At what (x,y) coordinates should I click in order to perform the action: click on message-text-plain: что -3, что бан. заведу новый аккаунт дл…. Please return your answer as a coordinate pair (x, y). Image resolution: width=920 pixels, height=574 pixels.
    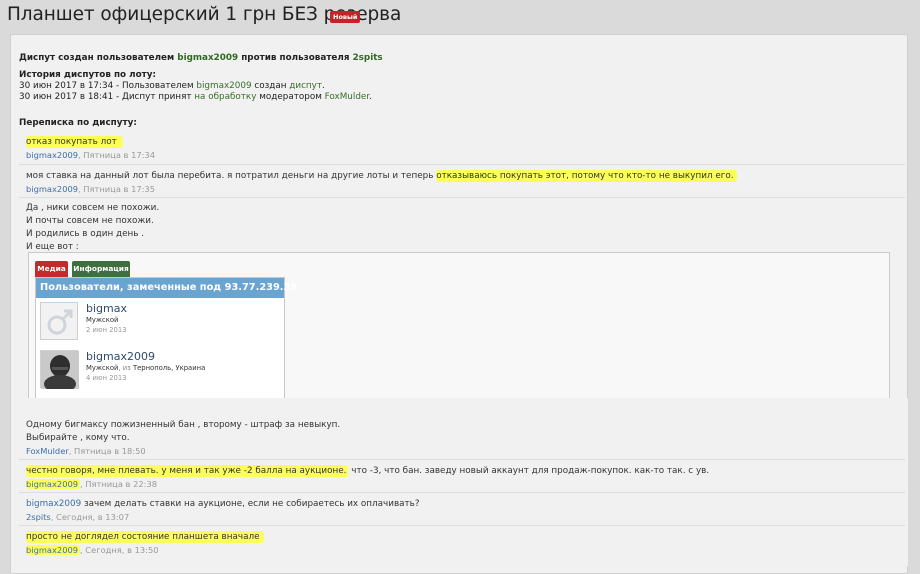
    Looking at the image, I should click on (529, 471).